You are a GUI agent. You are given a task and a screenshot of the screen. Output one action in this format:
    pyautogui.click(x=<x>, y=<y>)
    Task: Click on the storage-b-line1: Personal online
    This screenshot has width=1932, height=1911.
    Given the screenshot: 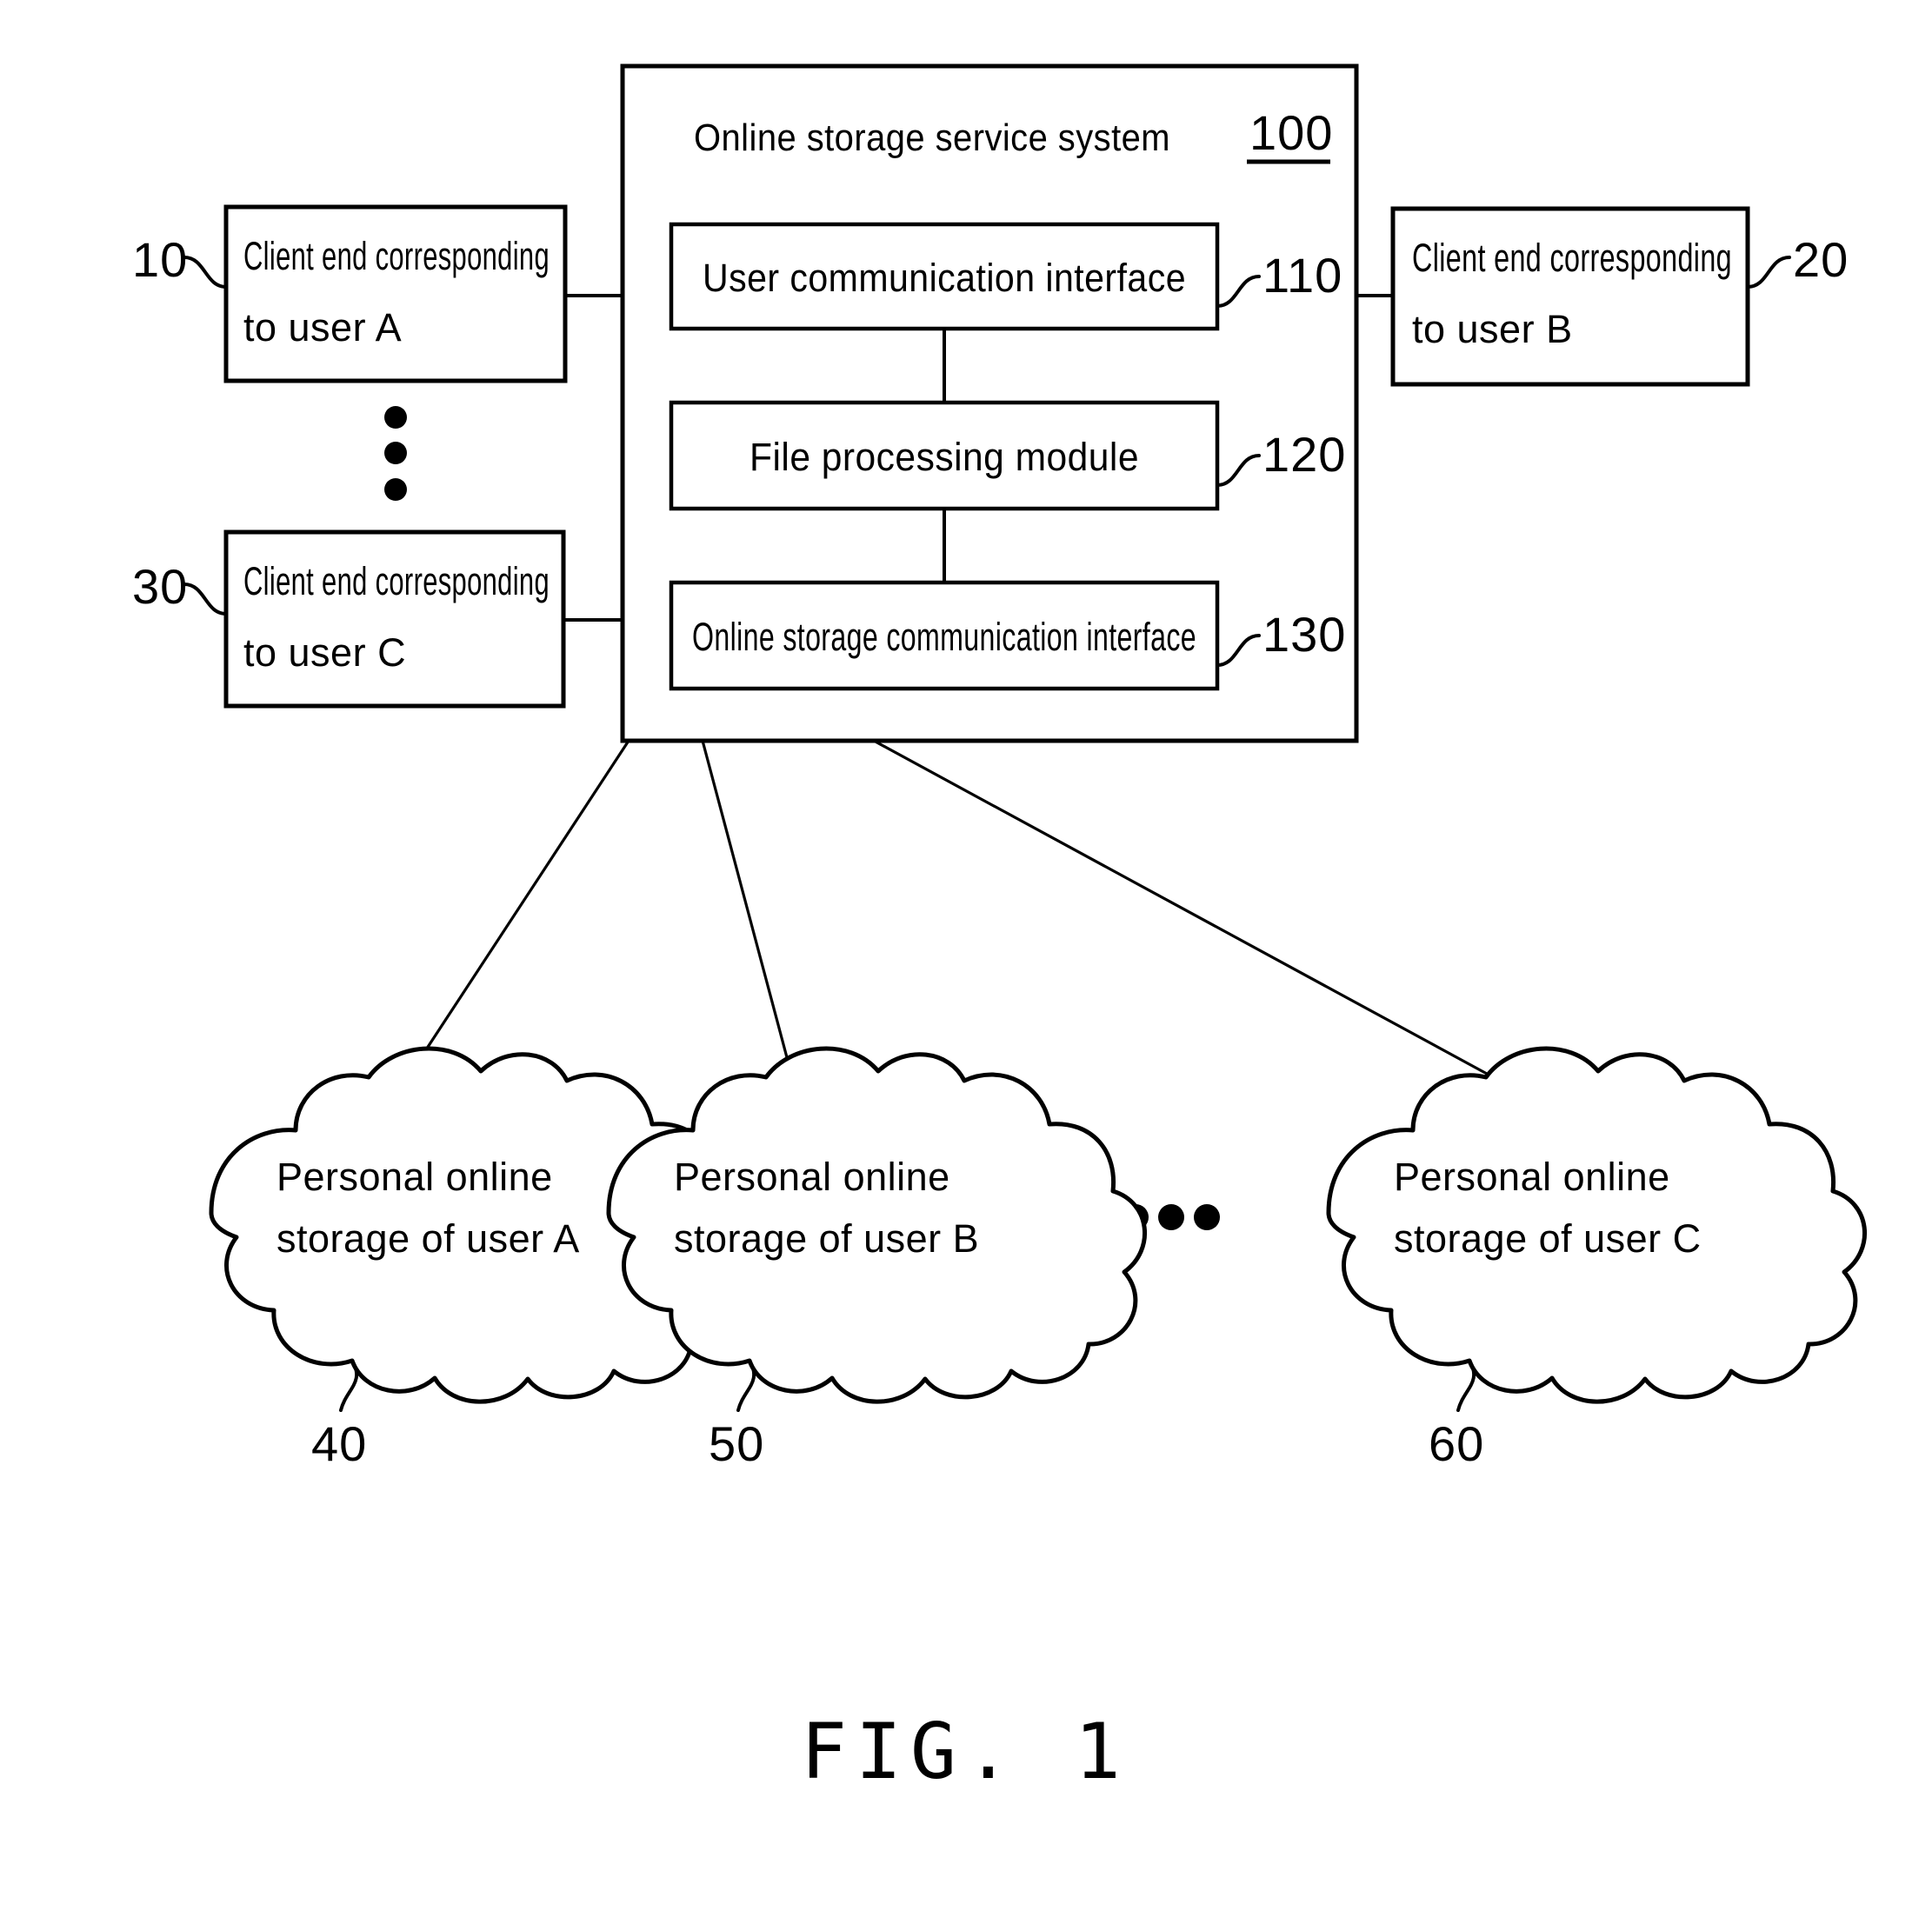 What is the action you would take?
    pyautogui.click(x=812, y=1177)
    